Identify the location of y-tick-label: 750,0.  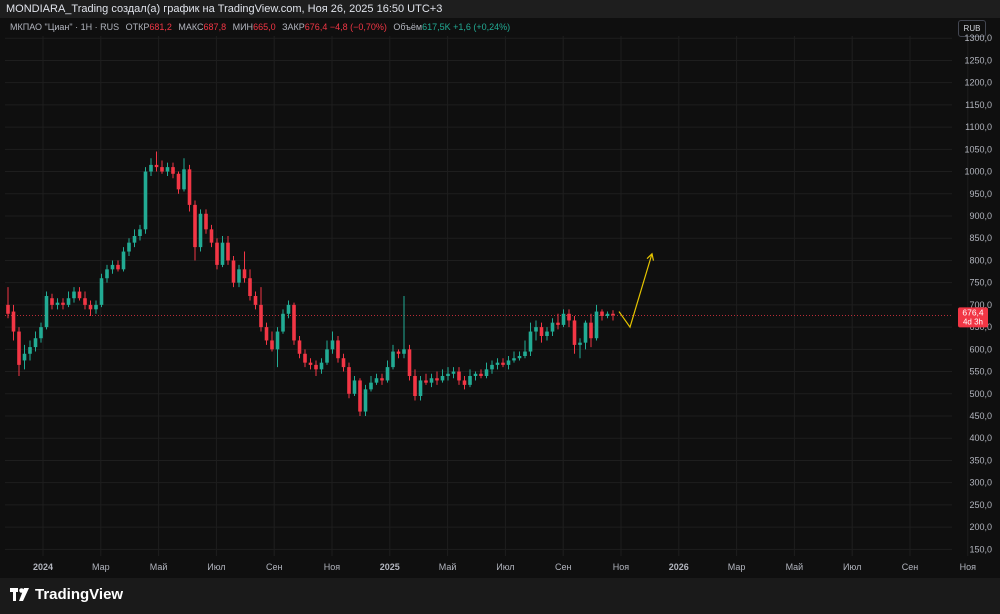
(980, 283).